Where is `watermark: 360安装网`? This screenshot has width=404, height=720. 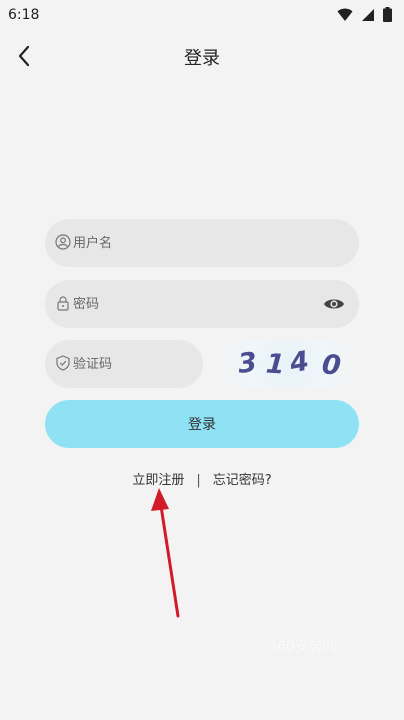
watermark: 360安装网 is located at coordinates (302, 647).